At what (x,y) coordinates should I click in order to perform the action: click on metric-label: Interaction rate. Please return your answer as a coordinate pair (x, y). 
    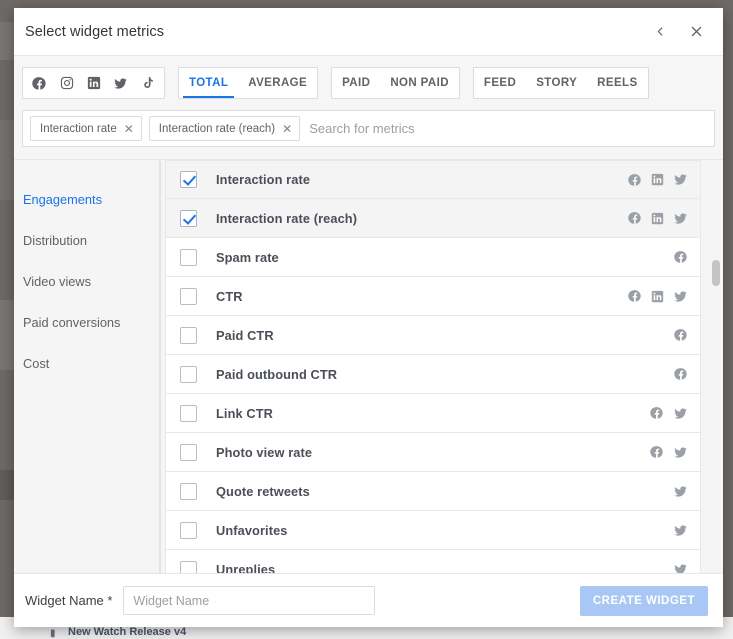
    Looking at the image, I should click on (263, 179).